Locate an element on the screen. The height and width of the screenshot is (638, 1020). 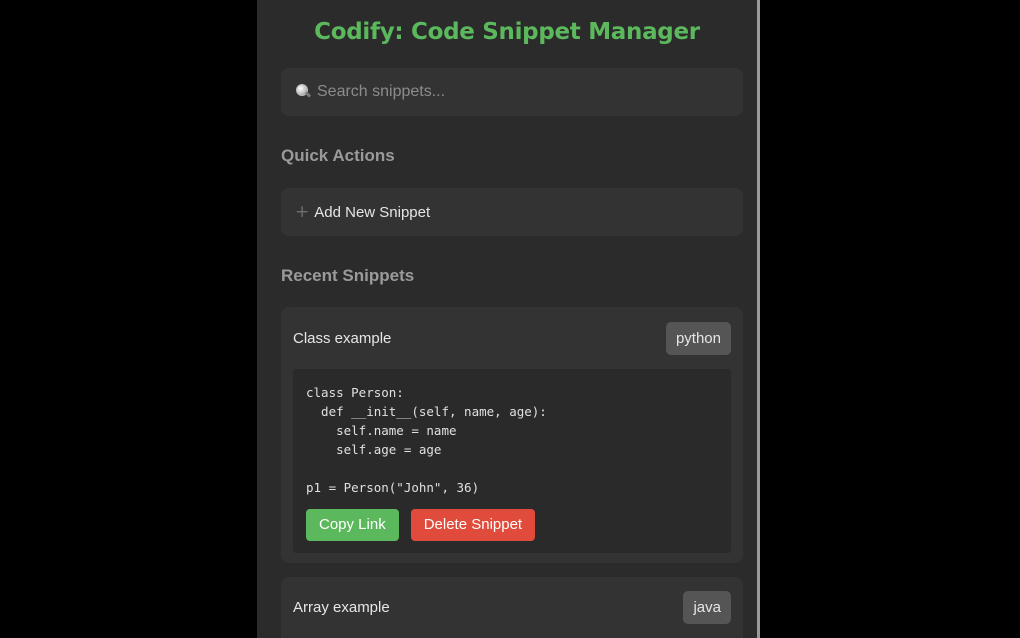
search-bar is located at coordinates (512, 92).